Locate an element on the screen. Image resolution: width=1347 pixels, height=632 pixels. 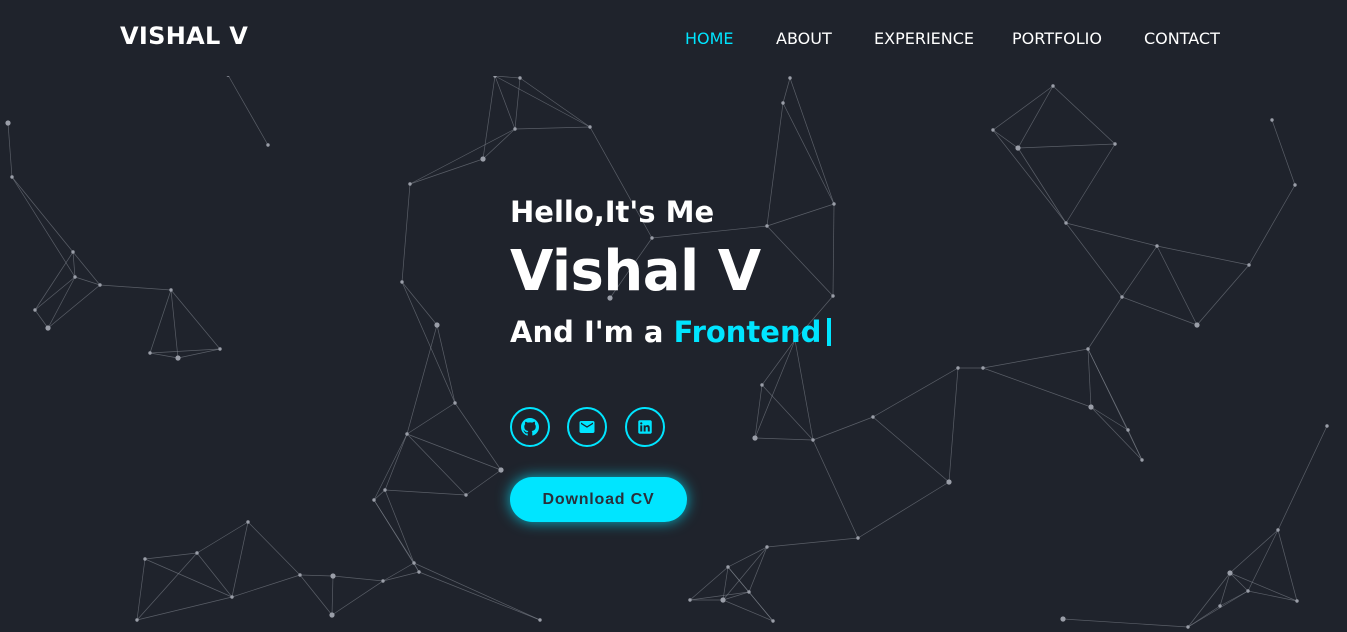
github-icon is located at coordinates (530, 427).